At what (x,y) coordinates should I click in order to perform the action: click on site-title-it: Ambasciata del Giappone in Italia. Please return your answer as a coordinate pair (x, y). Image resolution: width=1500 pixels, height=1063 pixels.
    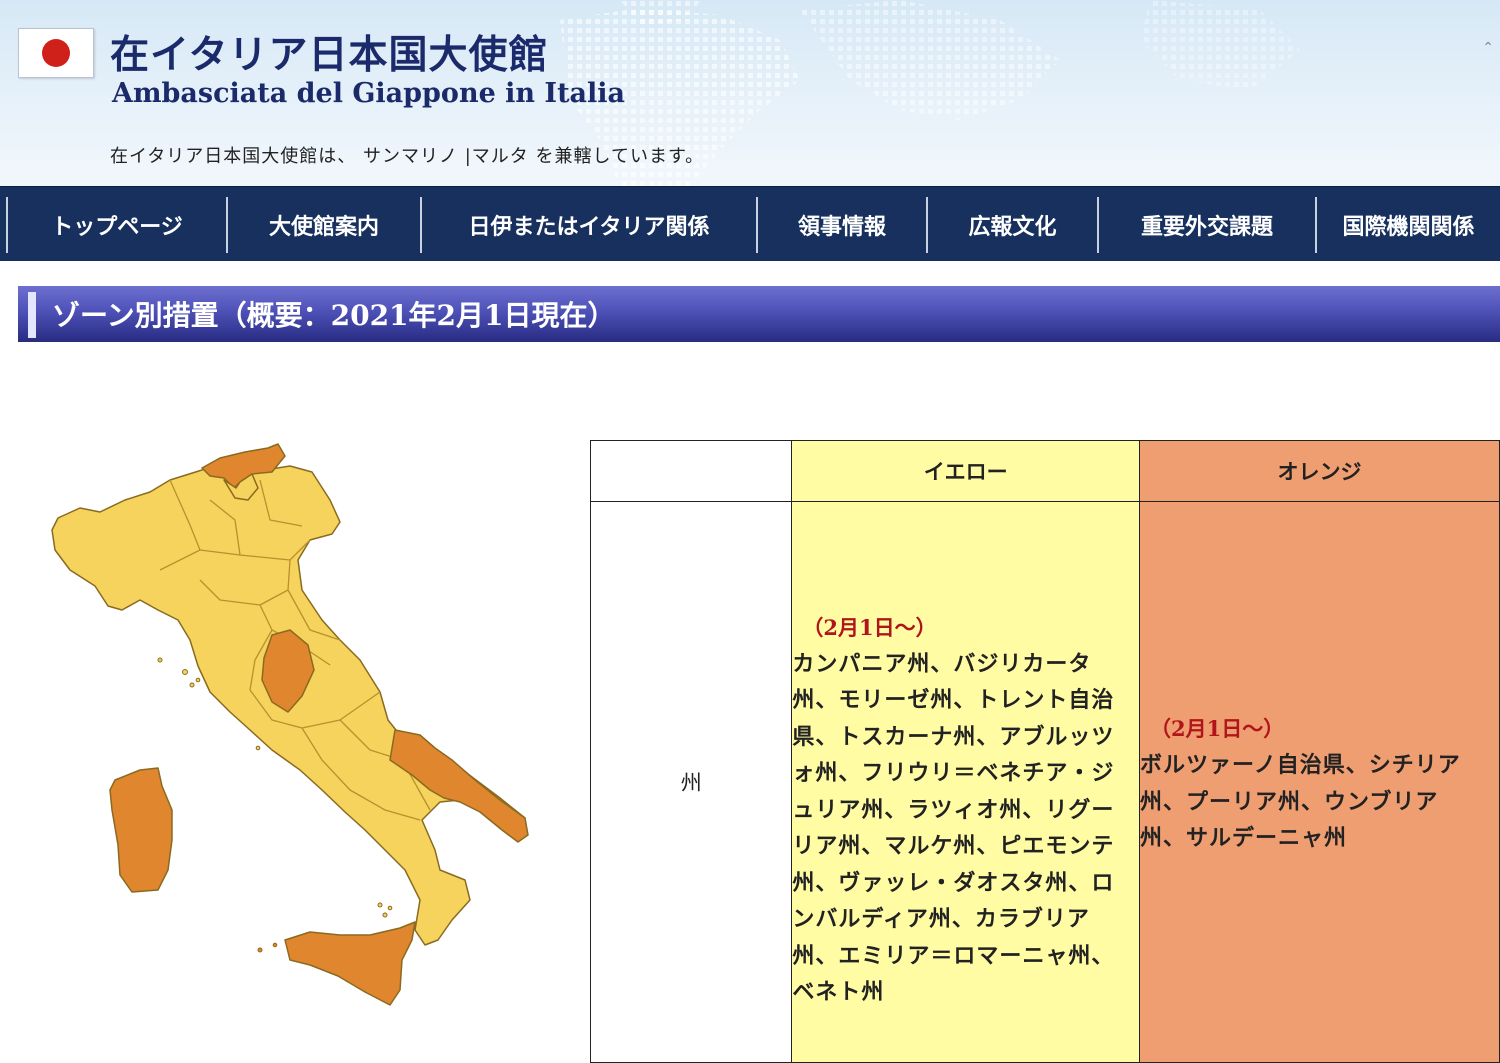
    Looking at the image, I should click on (368, 93).